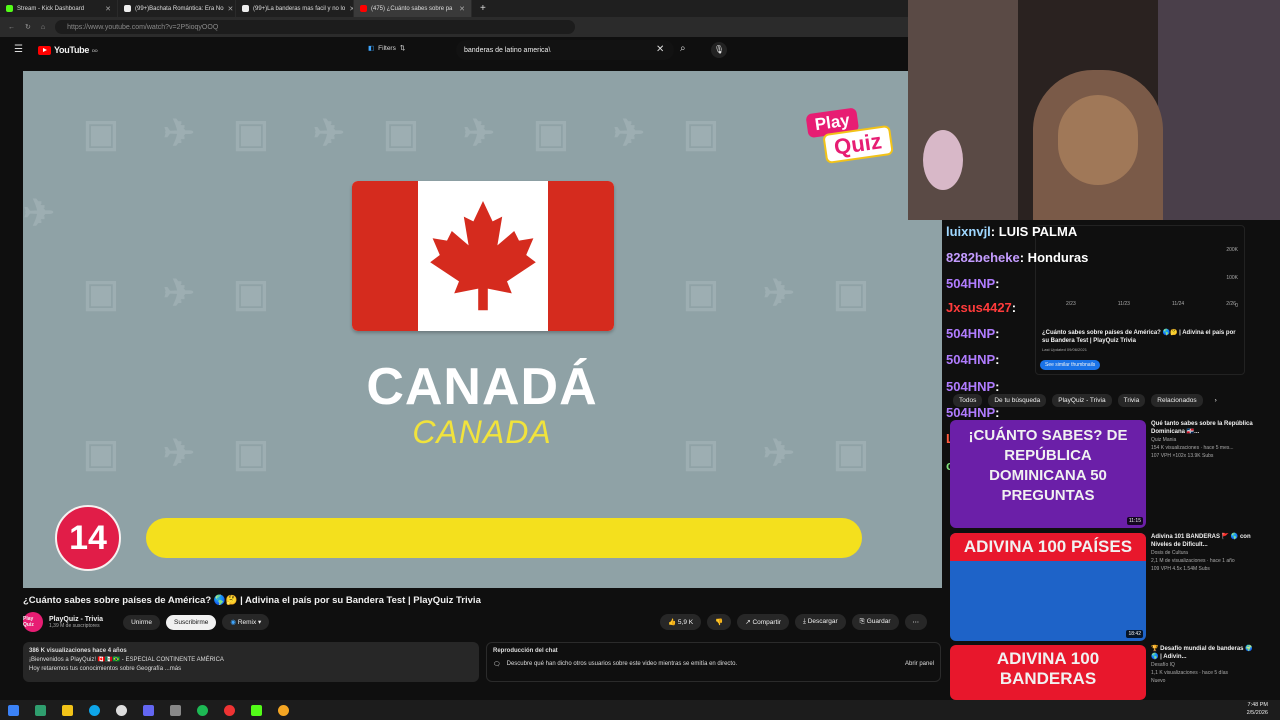 This screenshot has height=720, width=1280. I want to click on video-thumbnail: ADIVINA 100 BANDERAS, so click(1048, 672).